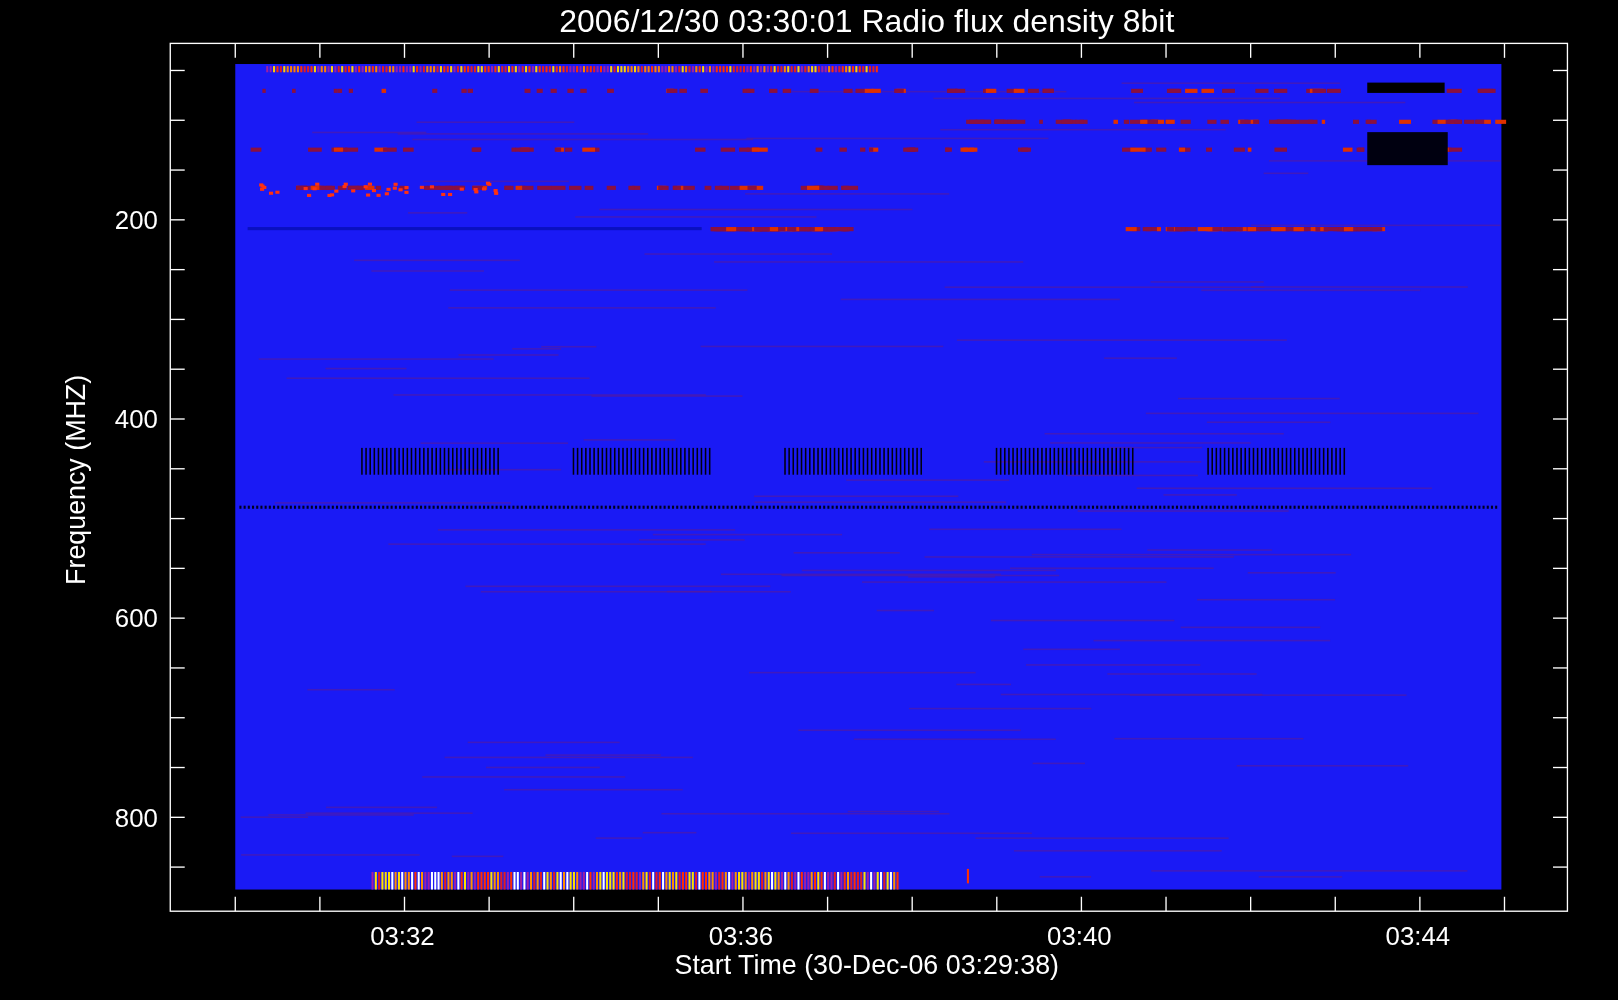 Image resolution: width=1618 pixels, height=1000 pixels. I want to click on chart-title: 2006/12/30 03:30:01 Radio flux density 8bit, so click(867, 21).